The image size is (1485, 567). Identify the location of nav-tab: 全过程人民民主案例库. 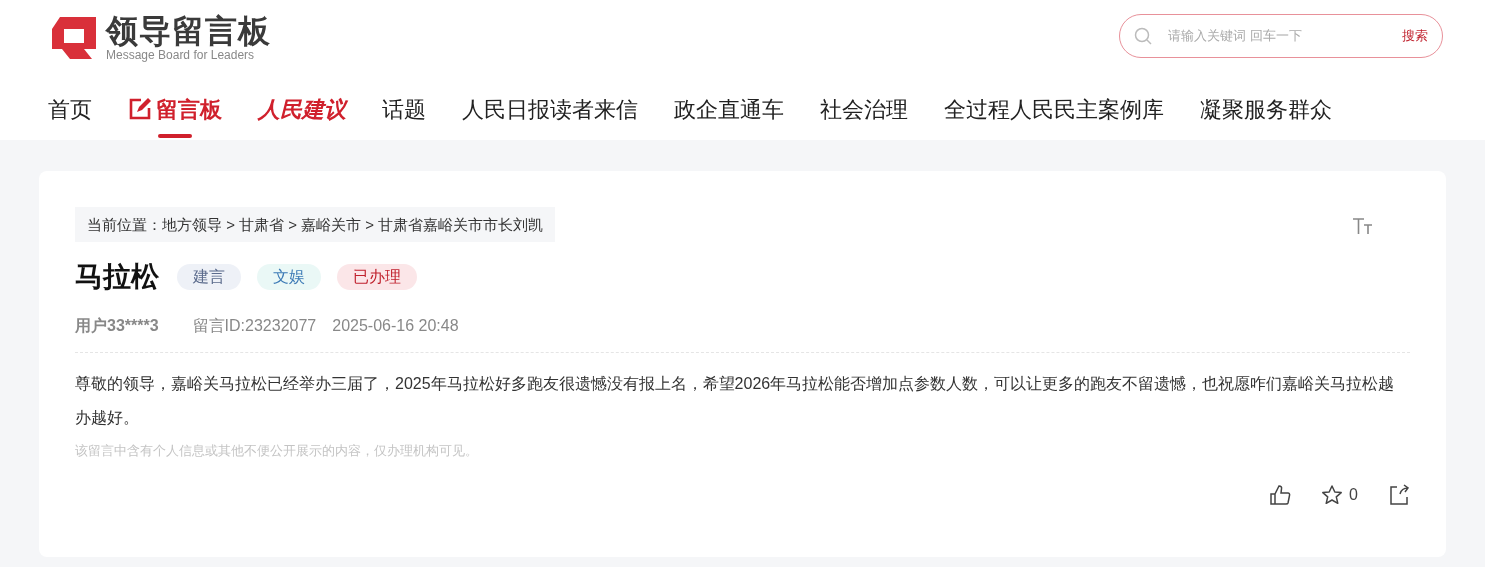
(1054, 109).